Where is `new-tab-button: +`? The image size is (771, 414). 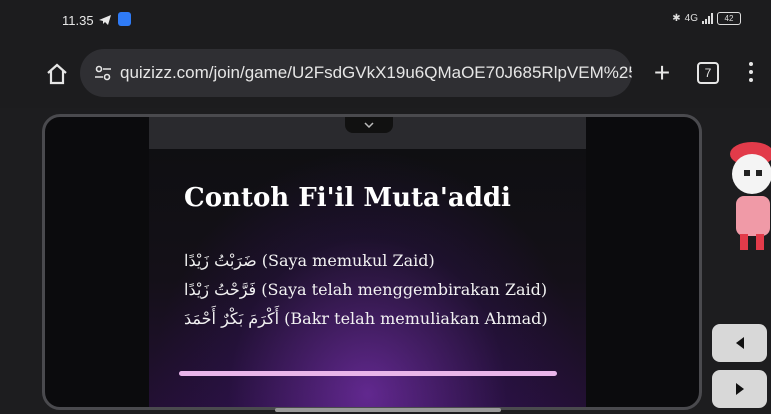
new-tab-button: + is located at coordinates (662, 73).